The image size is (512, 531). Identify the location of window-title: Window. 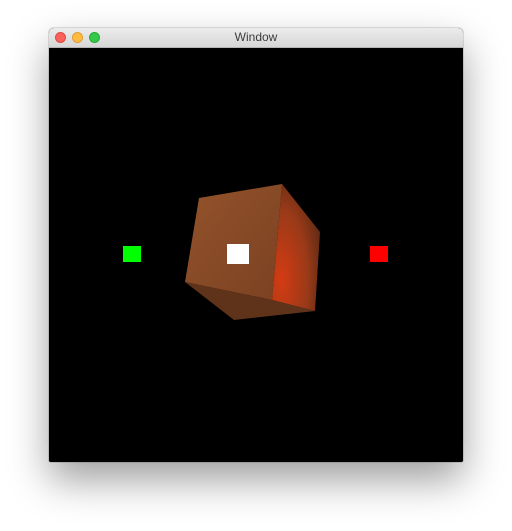
(256, 37).